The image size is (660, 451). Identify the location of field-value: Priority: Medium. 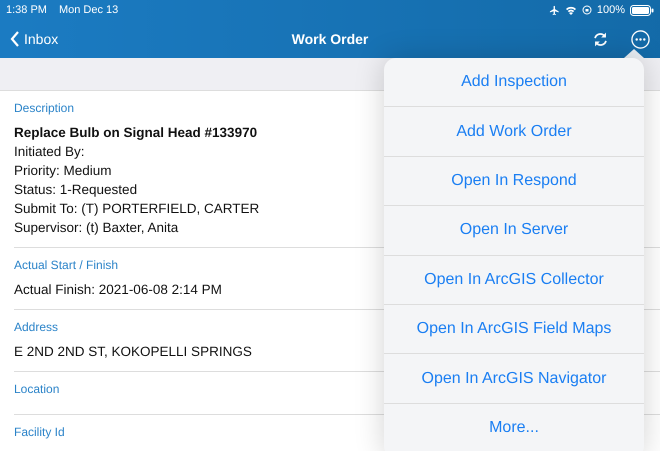
(63, 171).